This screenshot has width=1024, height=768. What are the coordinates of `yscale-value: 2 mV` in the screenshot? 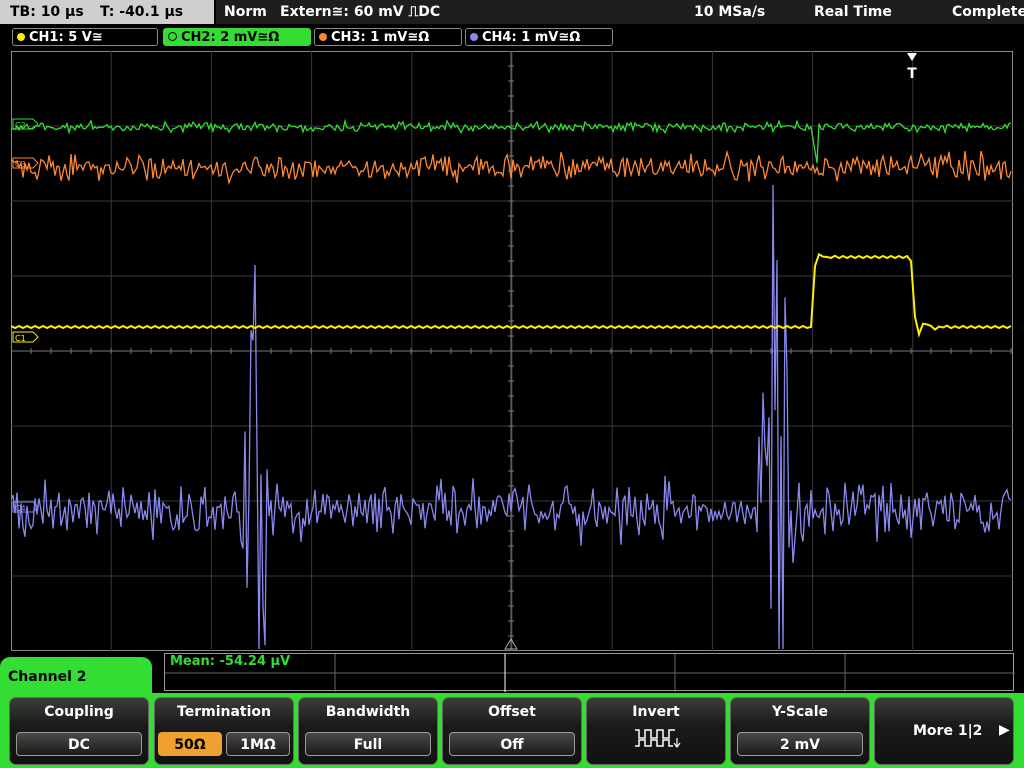 It's located at (800, 744).